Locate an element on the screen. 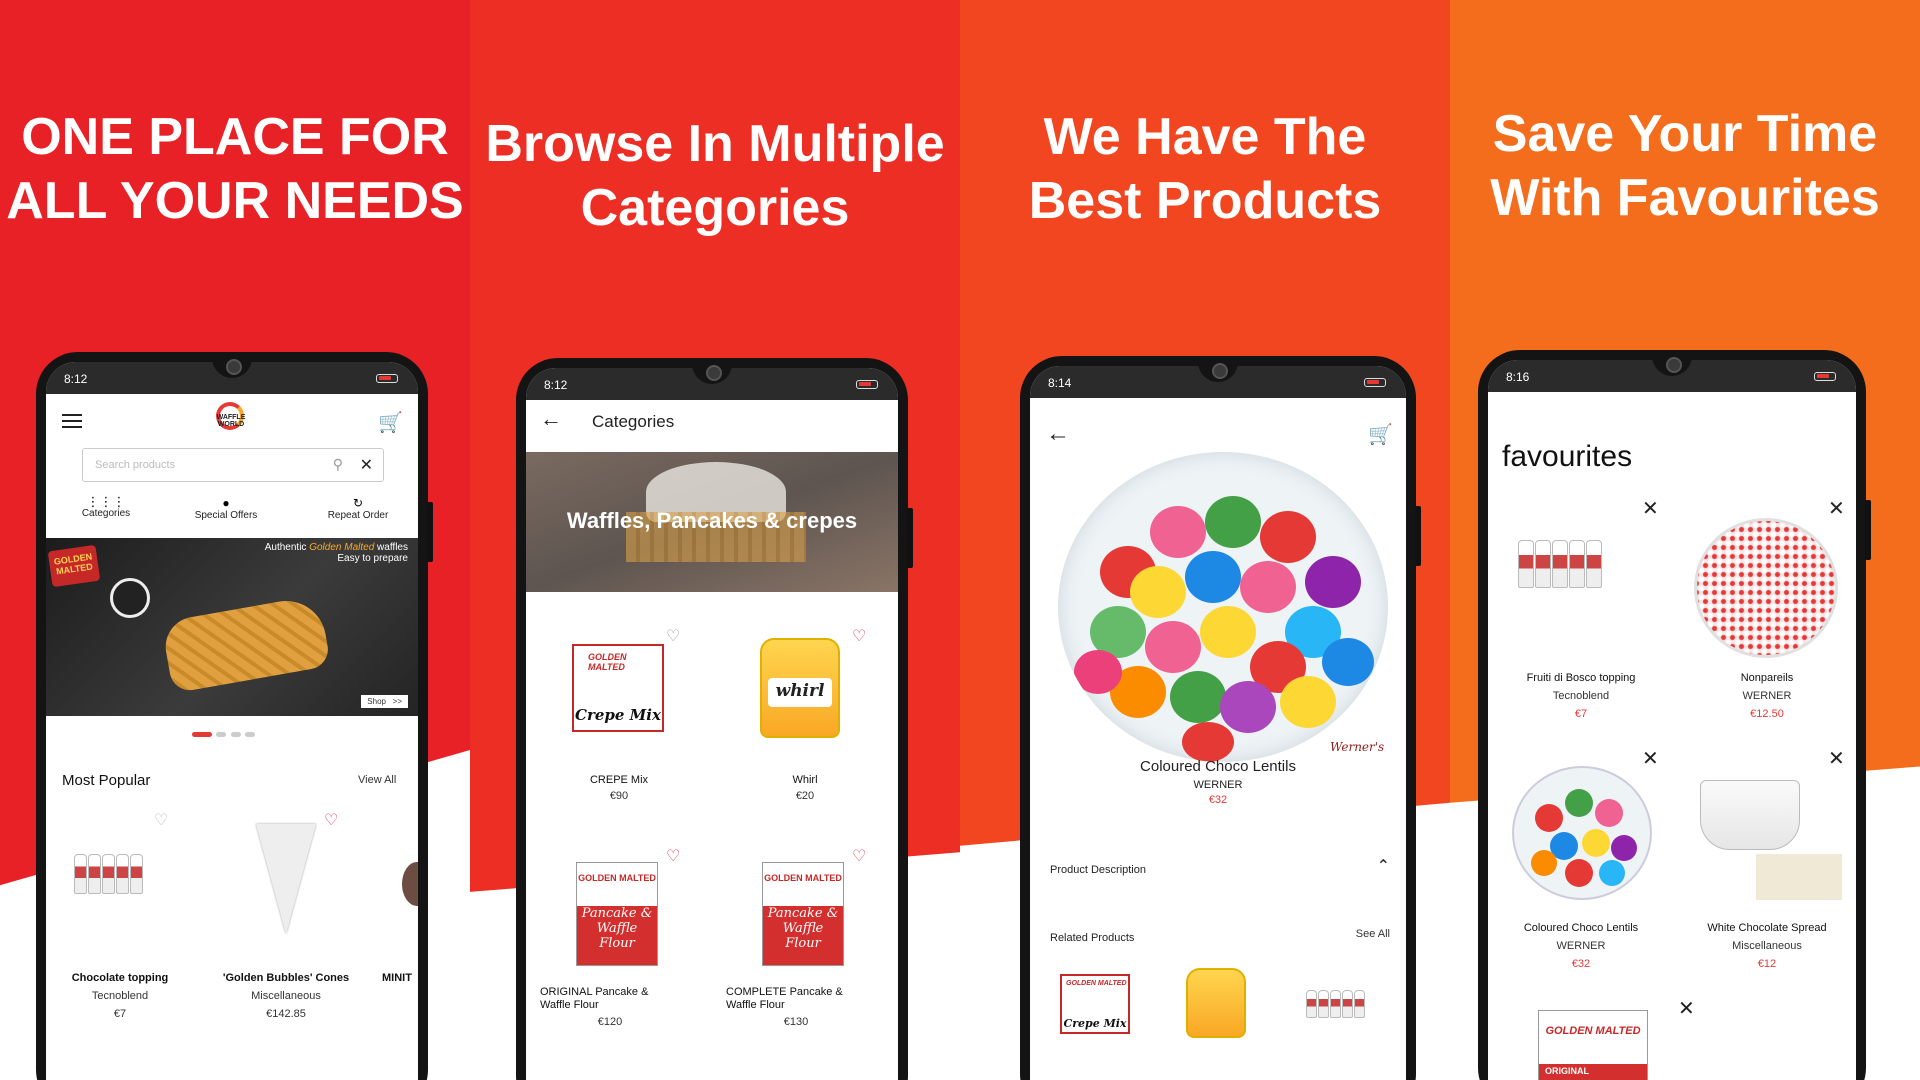  product-name: CREPE Mix is located at coordinates (619, 780).